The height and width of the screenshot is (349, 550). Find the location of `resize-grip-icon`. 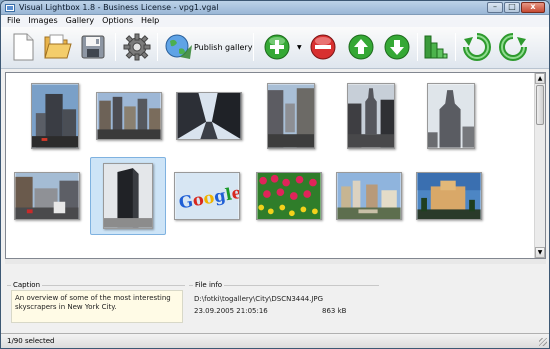

resize-grip-icon is located at coordinates (543, 342).